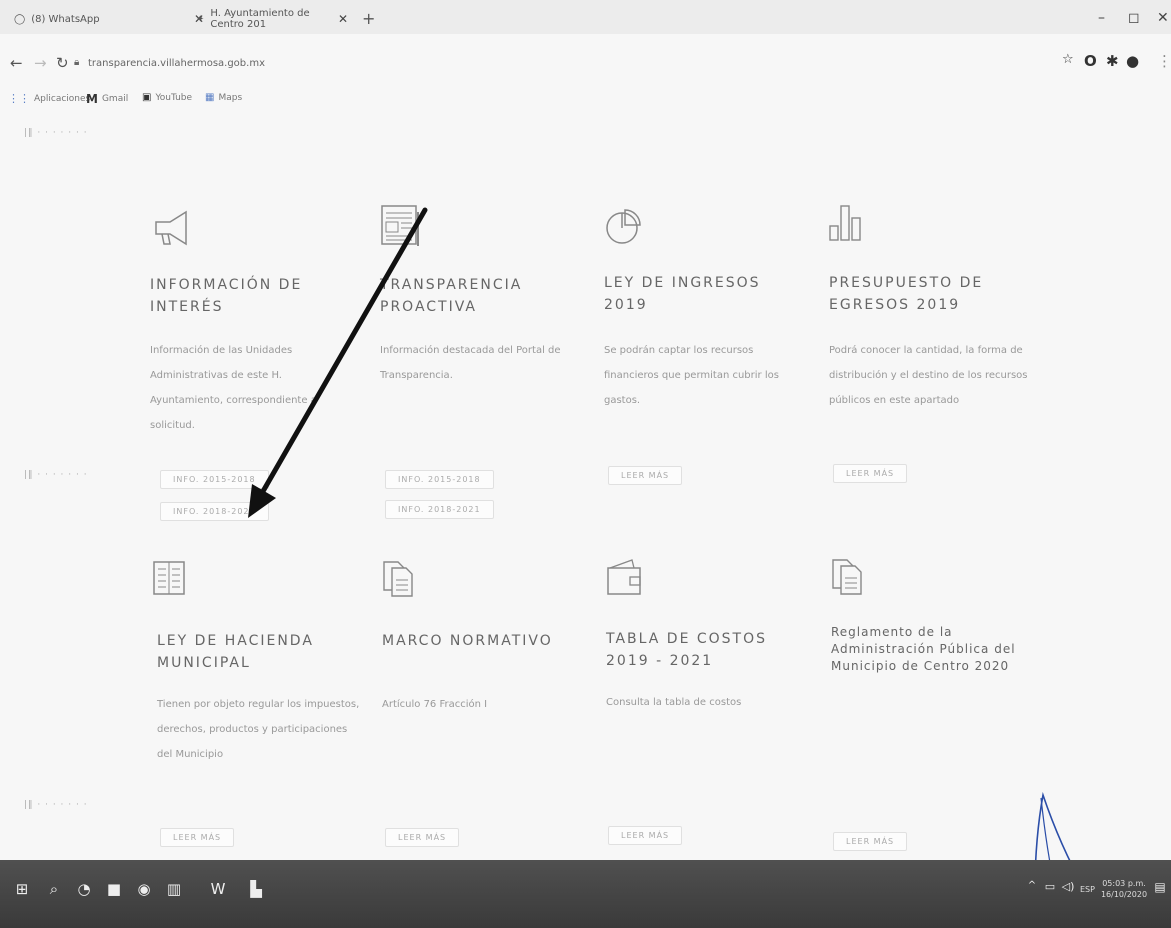  I want to click on restore-icon: ◻, so click(1134, 18).